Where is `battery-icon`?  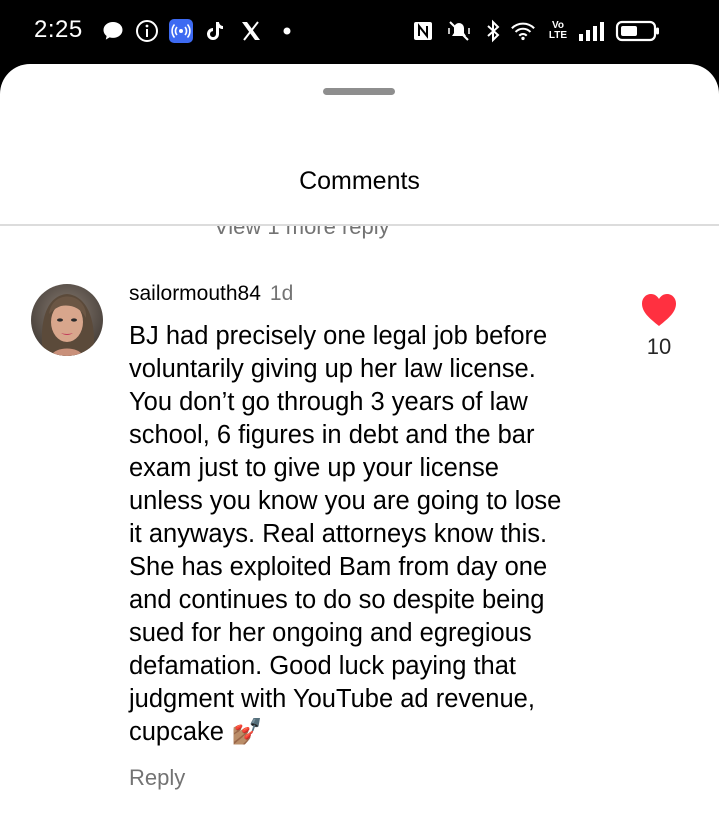 battery-icon is located at coordinates (638, 31).